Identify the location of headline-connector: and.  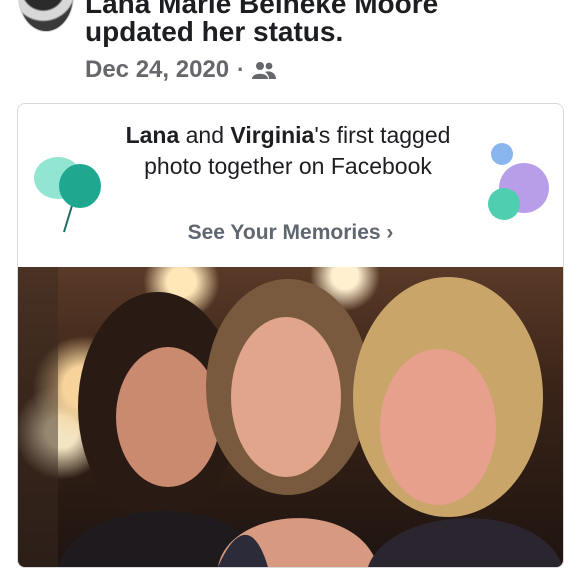
(205, 135).